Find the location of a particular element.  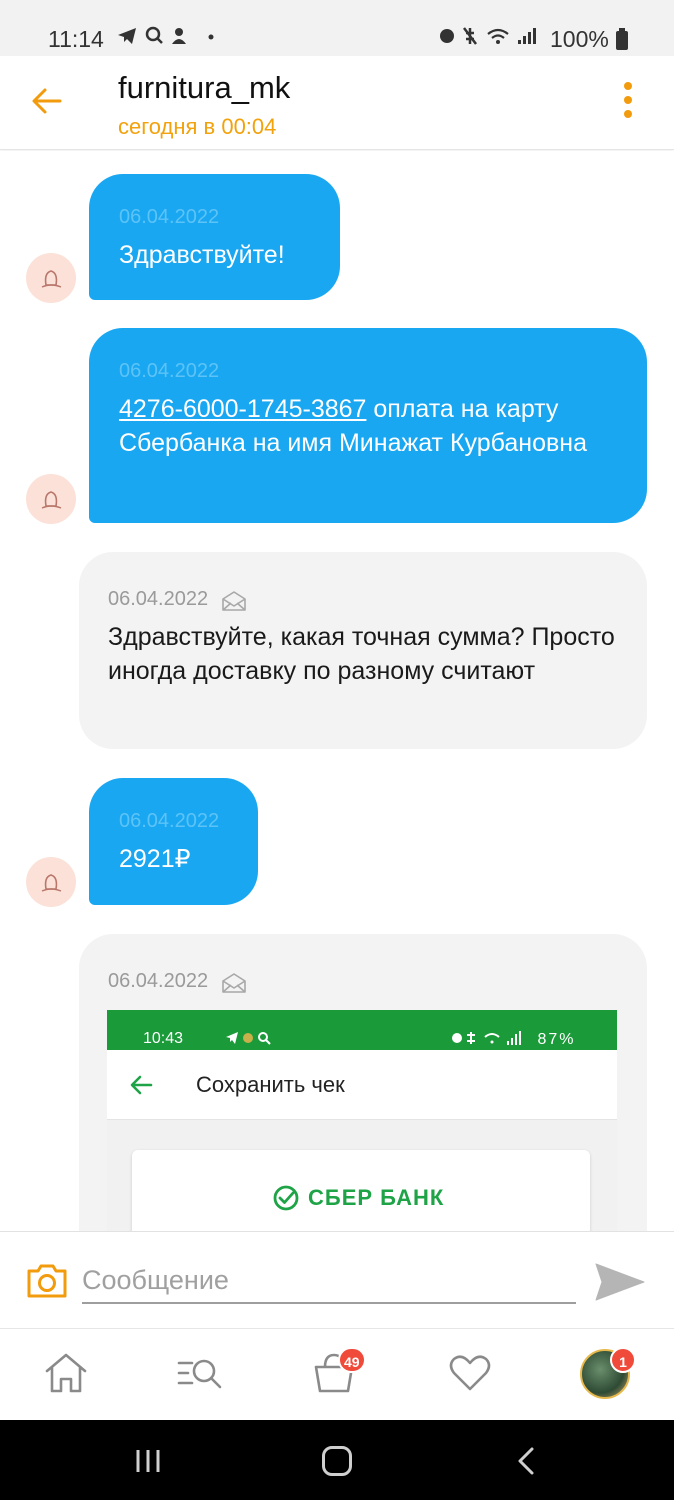

chat-header: furnitura_mk сегодня в 00:04 is located at coordinates (337, 103).